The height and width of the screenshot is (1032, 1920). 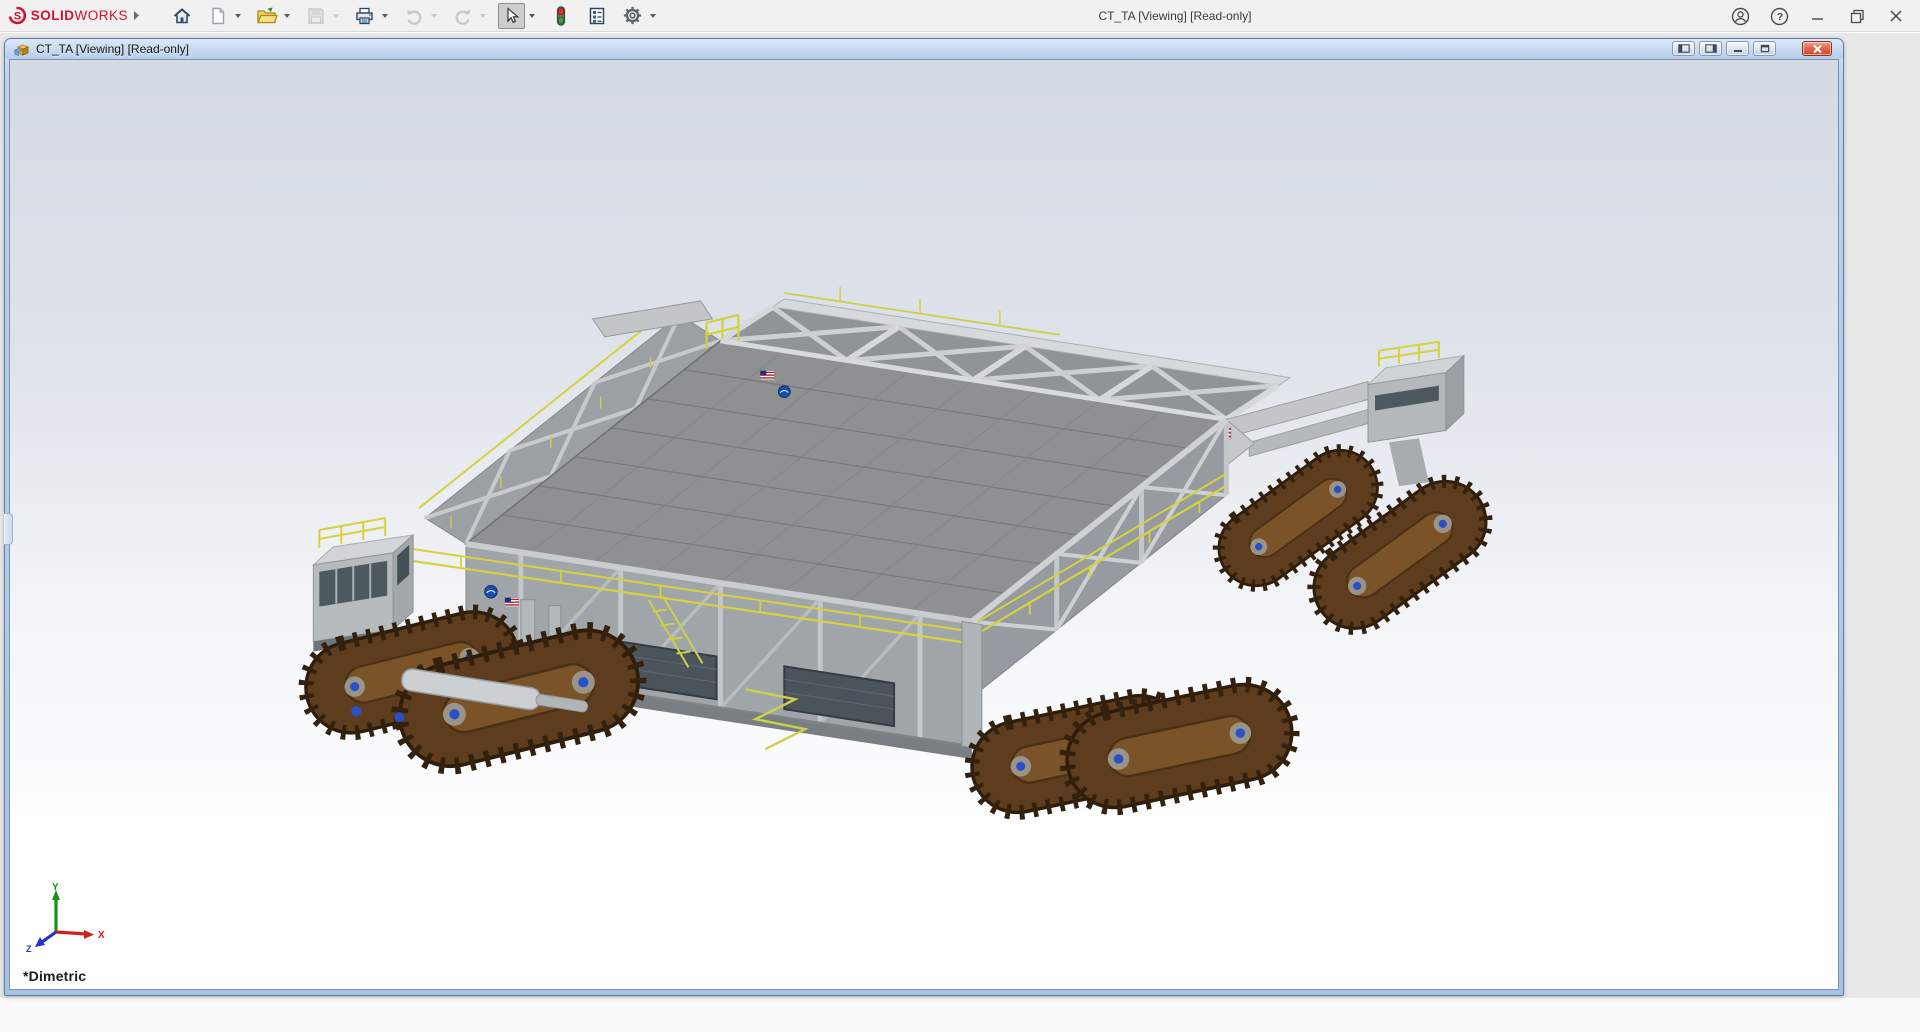 I want to click on pane-left-icon, so click(x=1683, y=48).